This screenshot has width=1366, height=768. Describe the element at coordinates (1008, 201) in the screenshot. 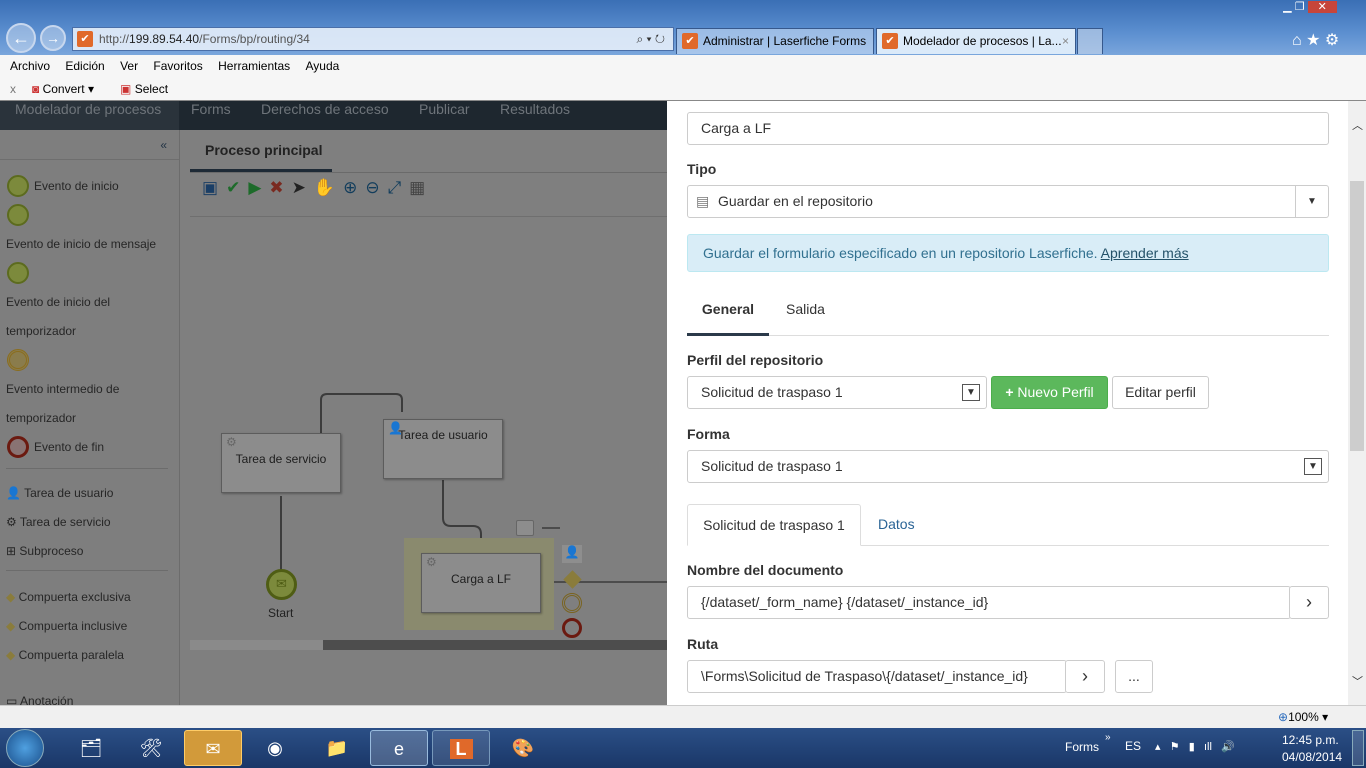

I see `type-select: ▤ Guardar en el repositorio ▼` at that location.